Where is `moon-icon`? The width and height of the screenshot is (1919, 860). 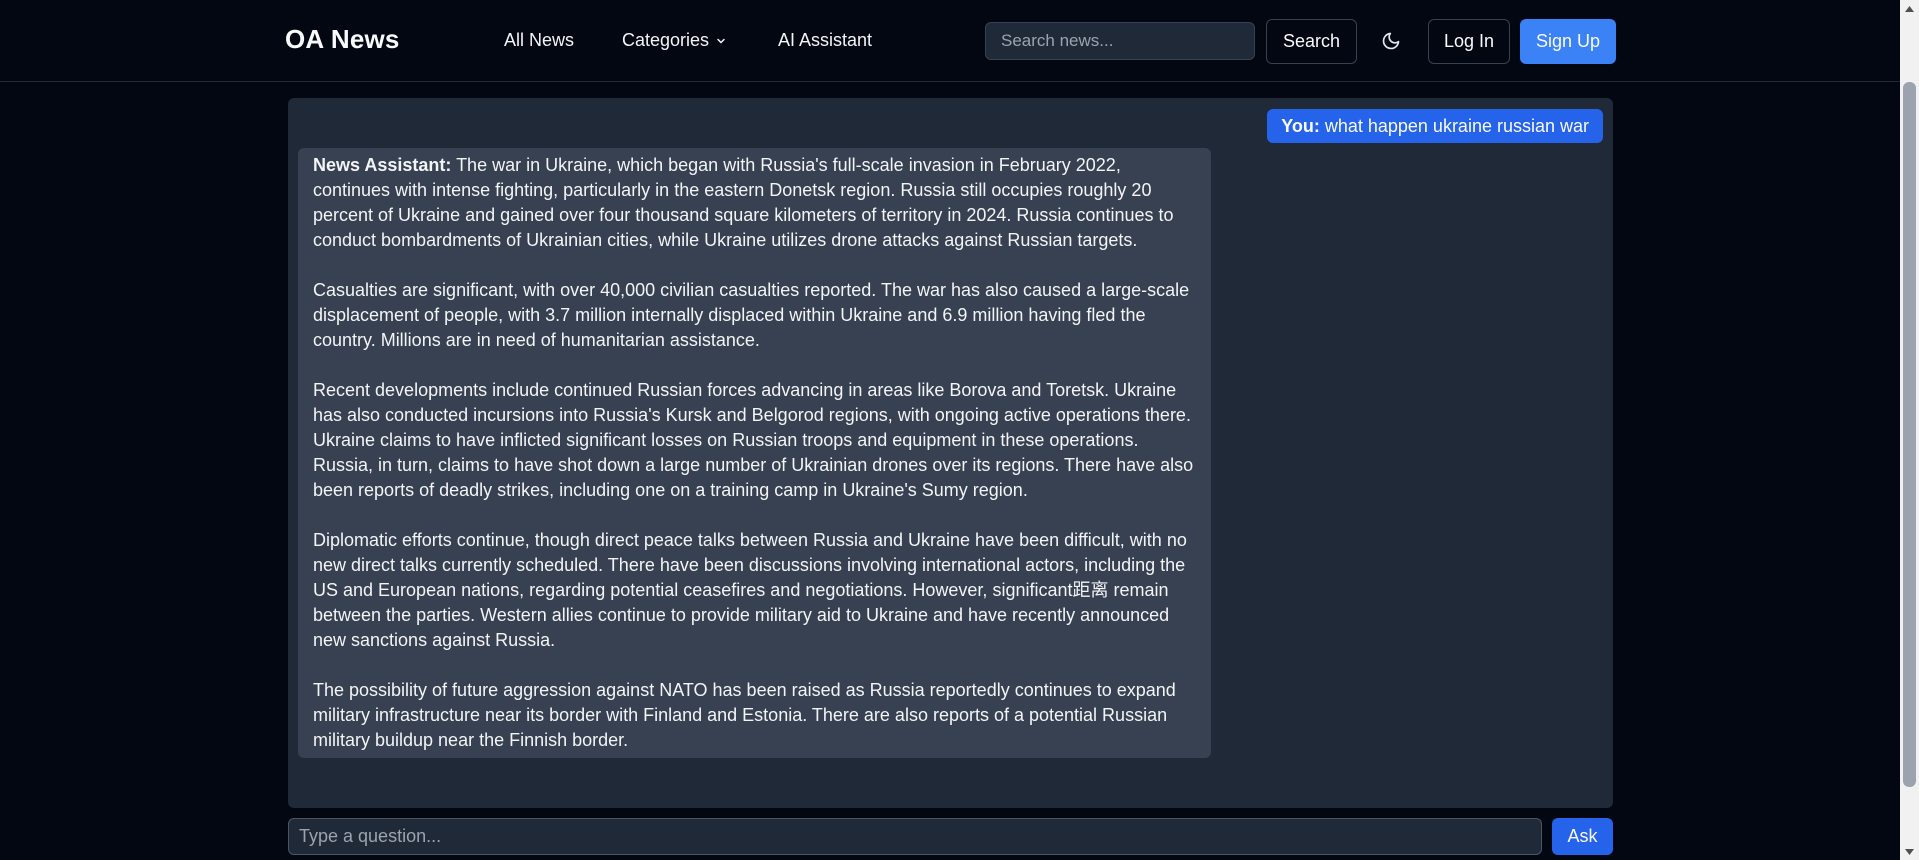 moon-icon is located at coordinates (1391, 41).